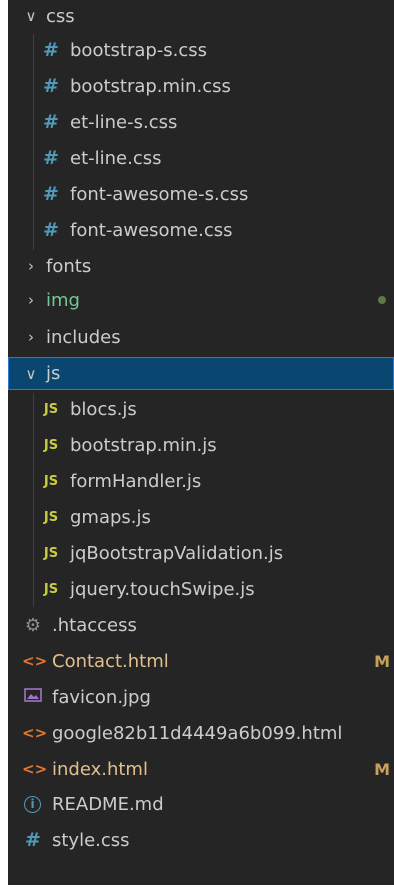  I want to click on file-label: style.css, so click(91, 840).